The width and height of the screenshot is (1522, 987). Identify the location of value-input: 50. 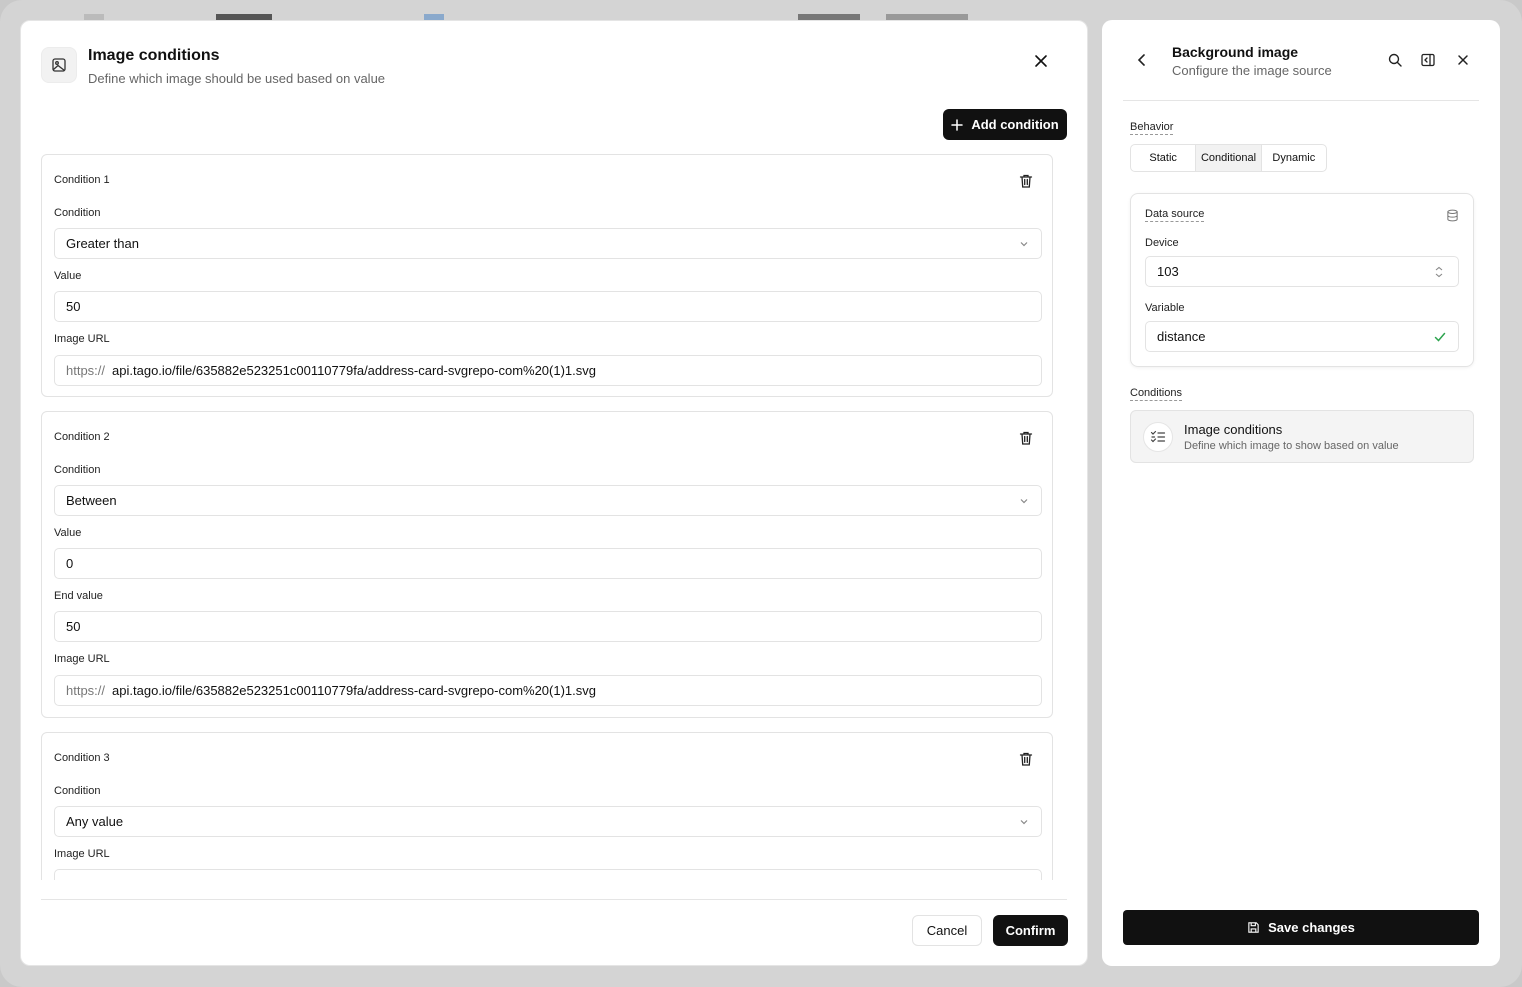
(548, 306).